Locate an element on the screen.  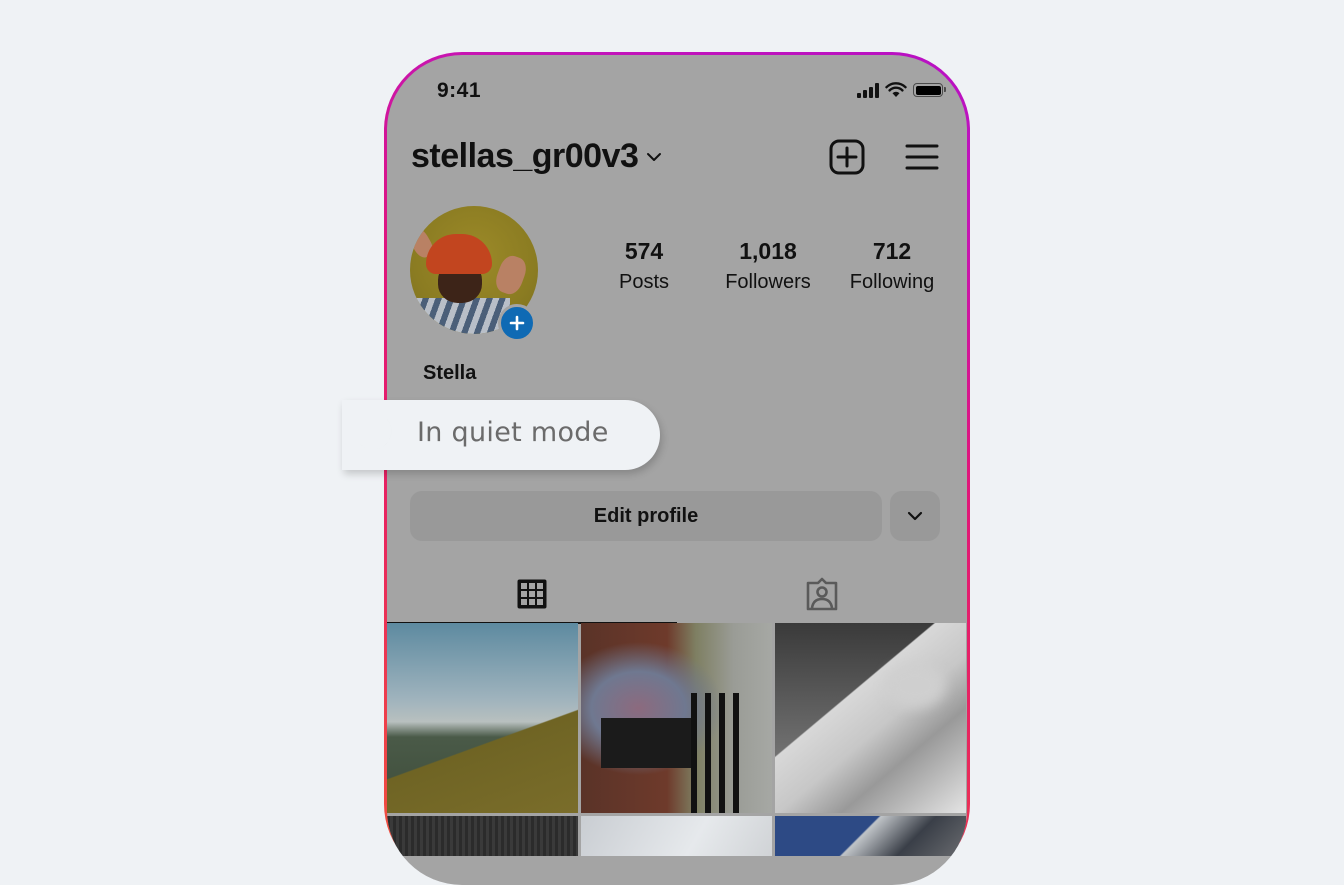
tab-grid is located at coordinates (532, 594).